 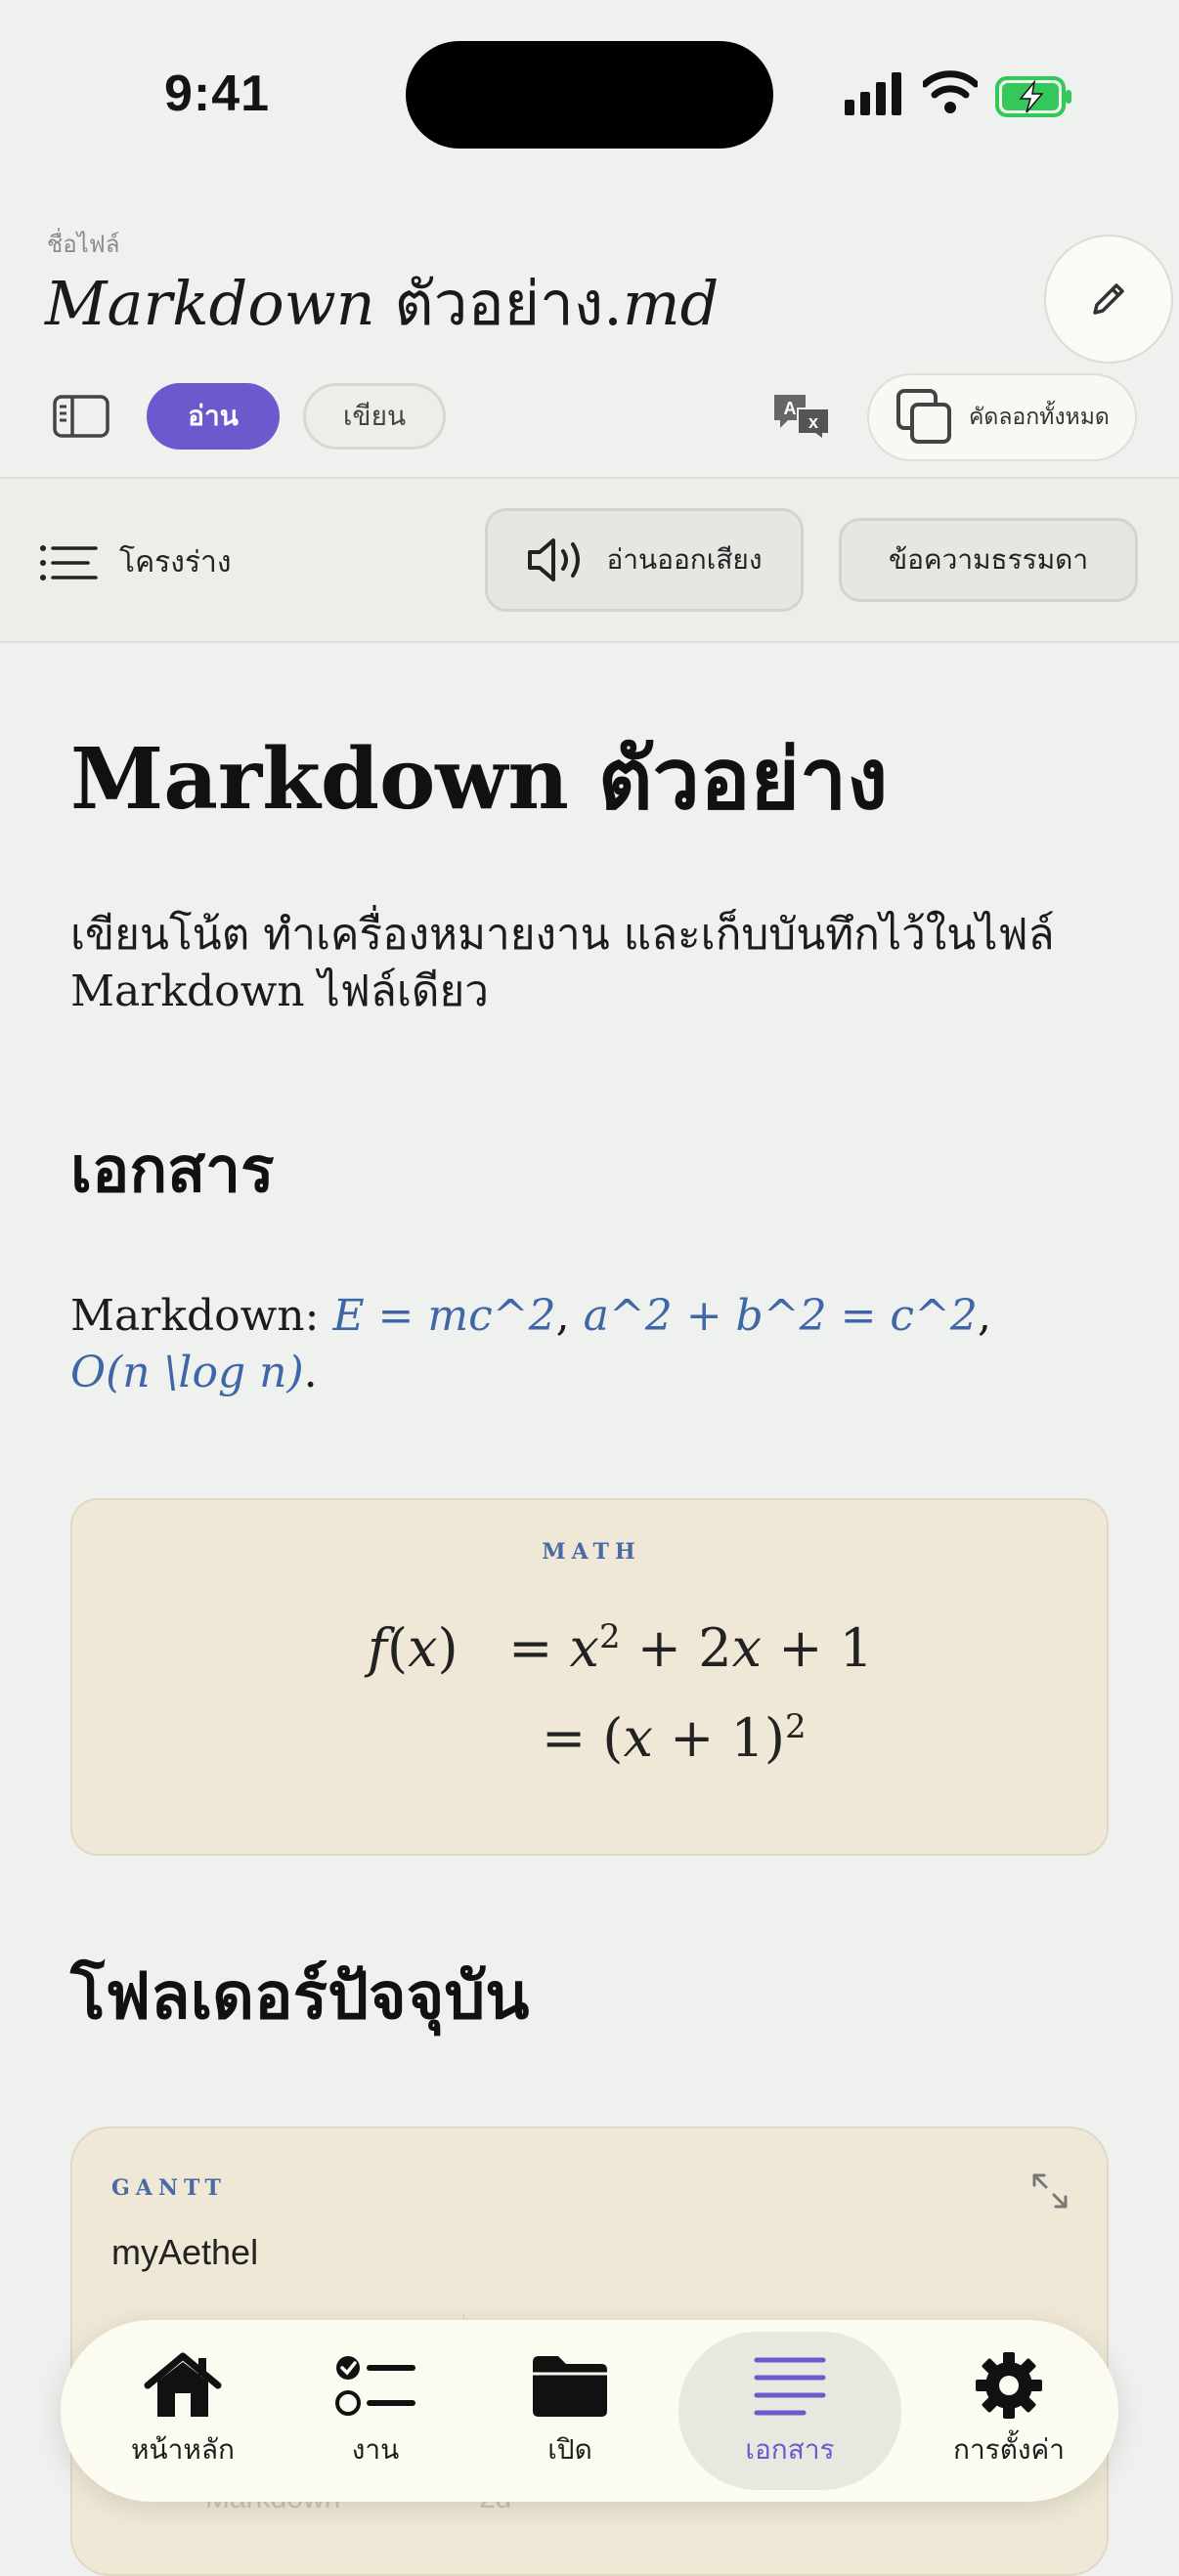 I want to click on tab-tasks: งาน, so click(x=375, y=2411).